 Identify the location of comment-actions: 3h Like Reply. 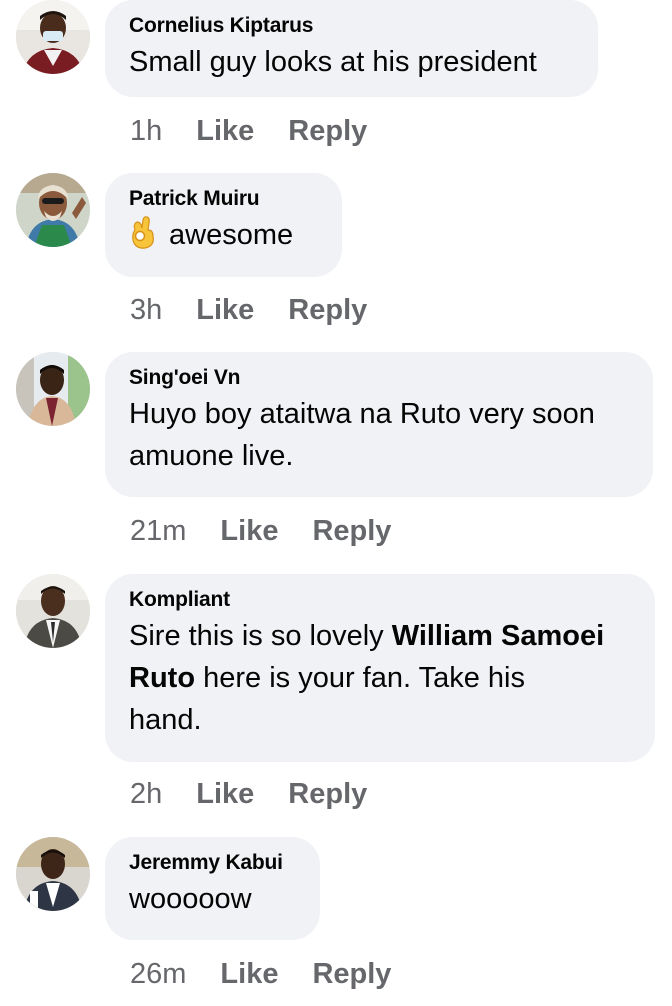
(265, 310).